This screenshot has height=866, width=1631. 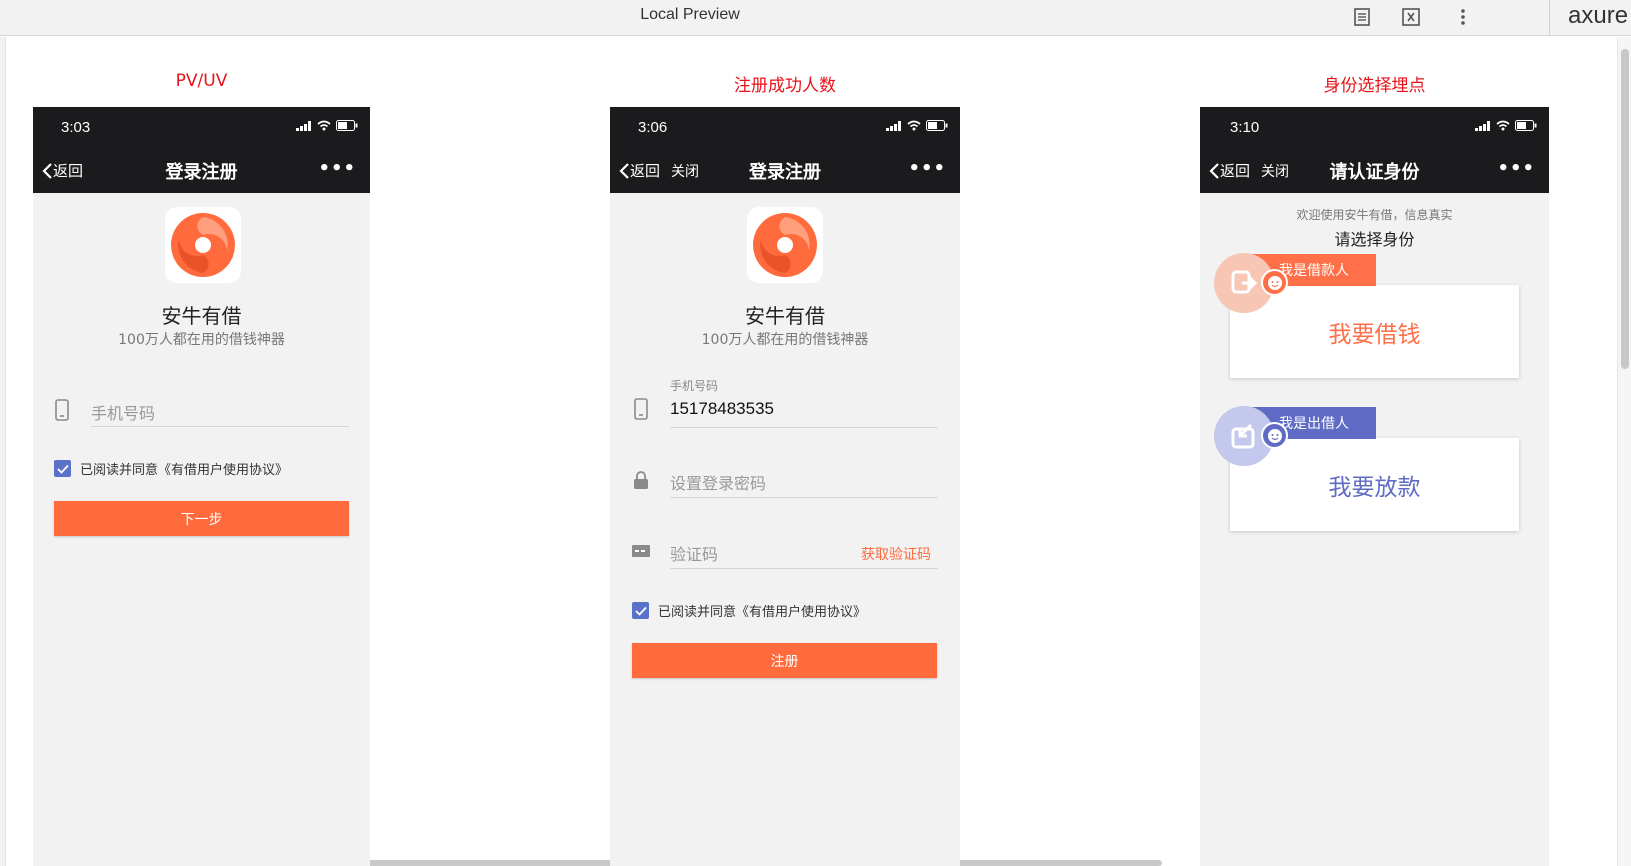 I want to click on status-bar: 3:06, so click(x=785, y=127).